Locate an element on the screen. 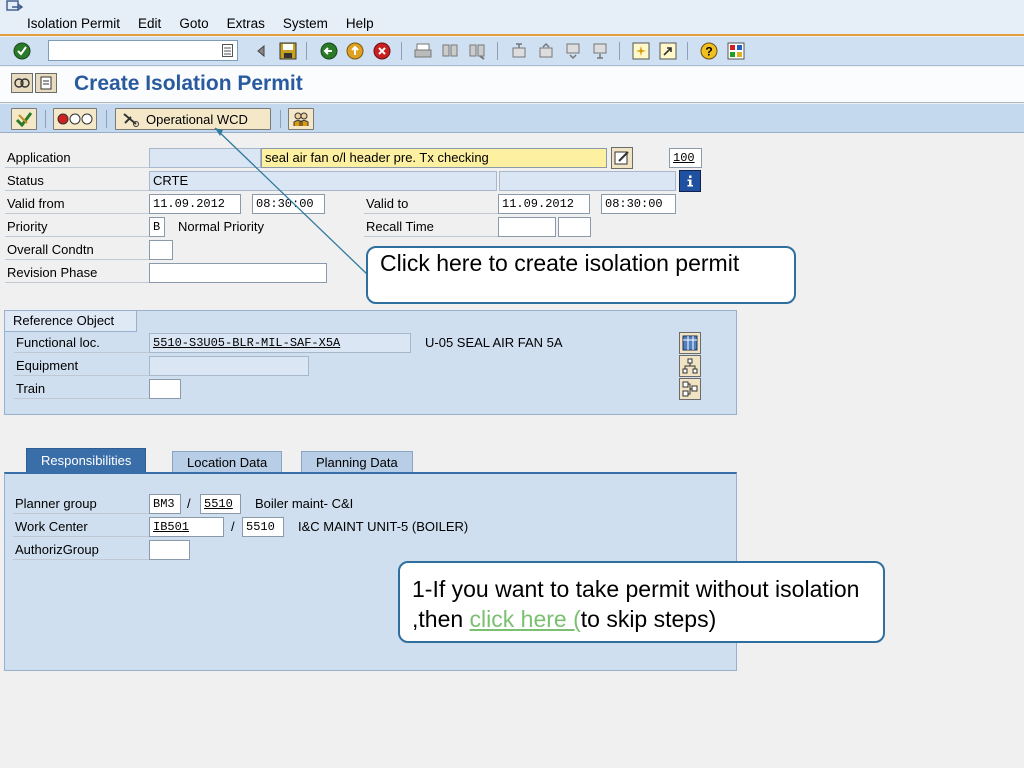 The height and width of the screenshot is (768, 1024). menu-isolation-permit: Isolation Permit is located at coordinates (73, 23).